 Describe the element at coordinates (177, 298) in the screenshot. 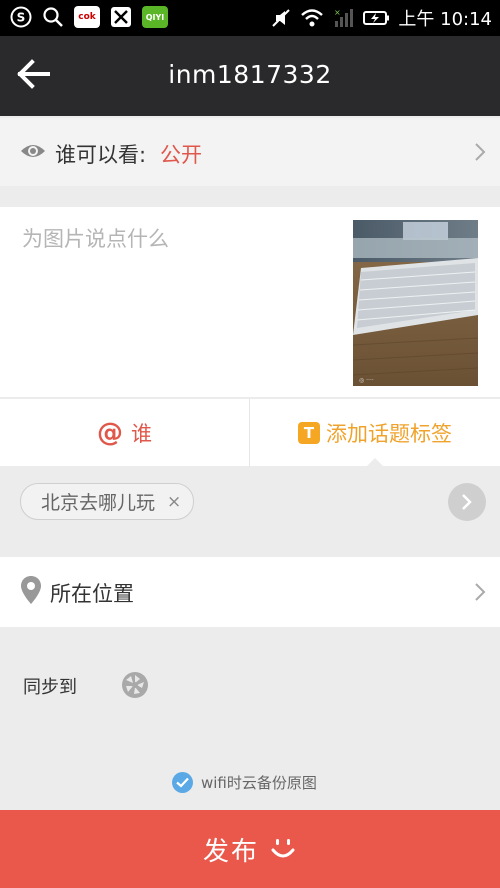

I see `caption-input` at that location.